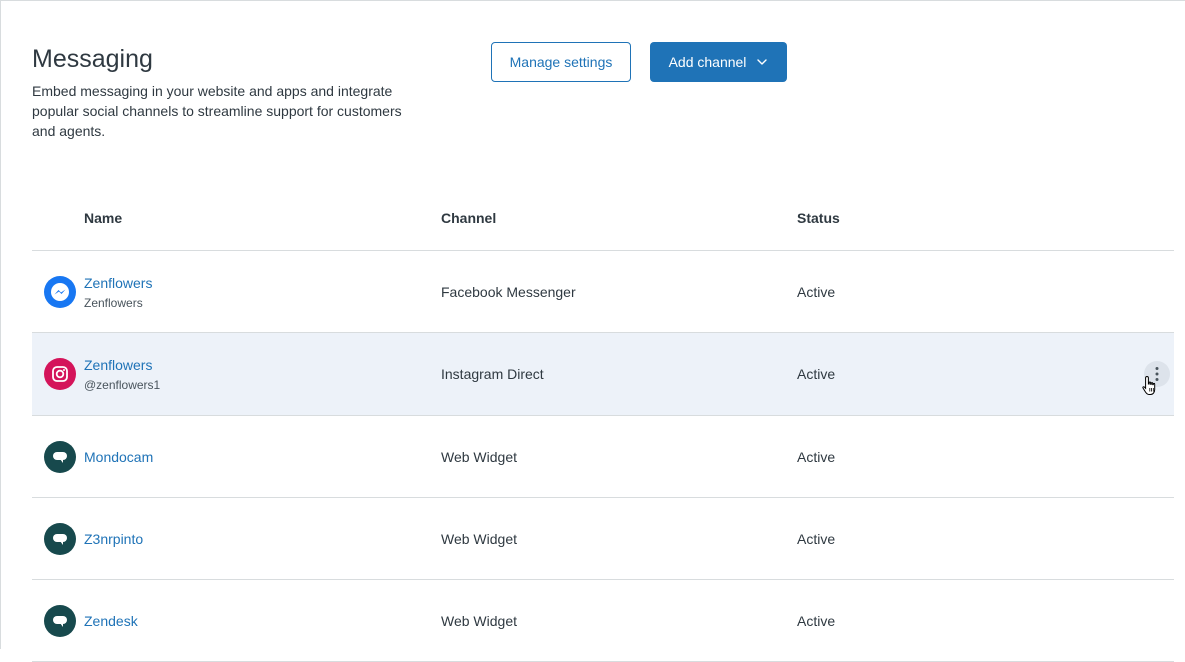 This screenshot has height=662, width=1185. What do you see at coordinates (92, 59) in the screenshot?
I see `page-title: Messaging` at bounding box center [92, 59].